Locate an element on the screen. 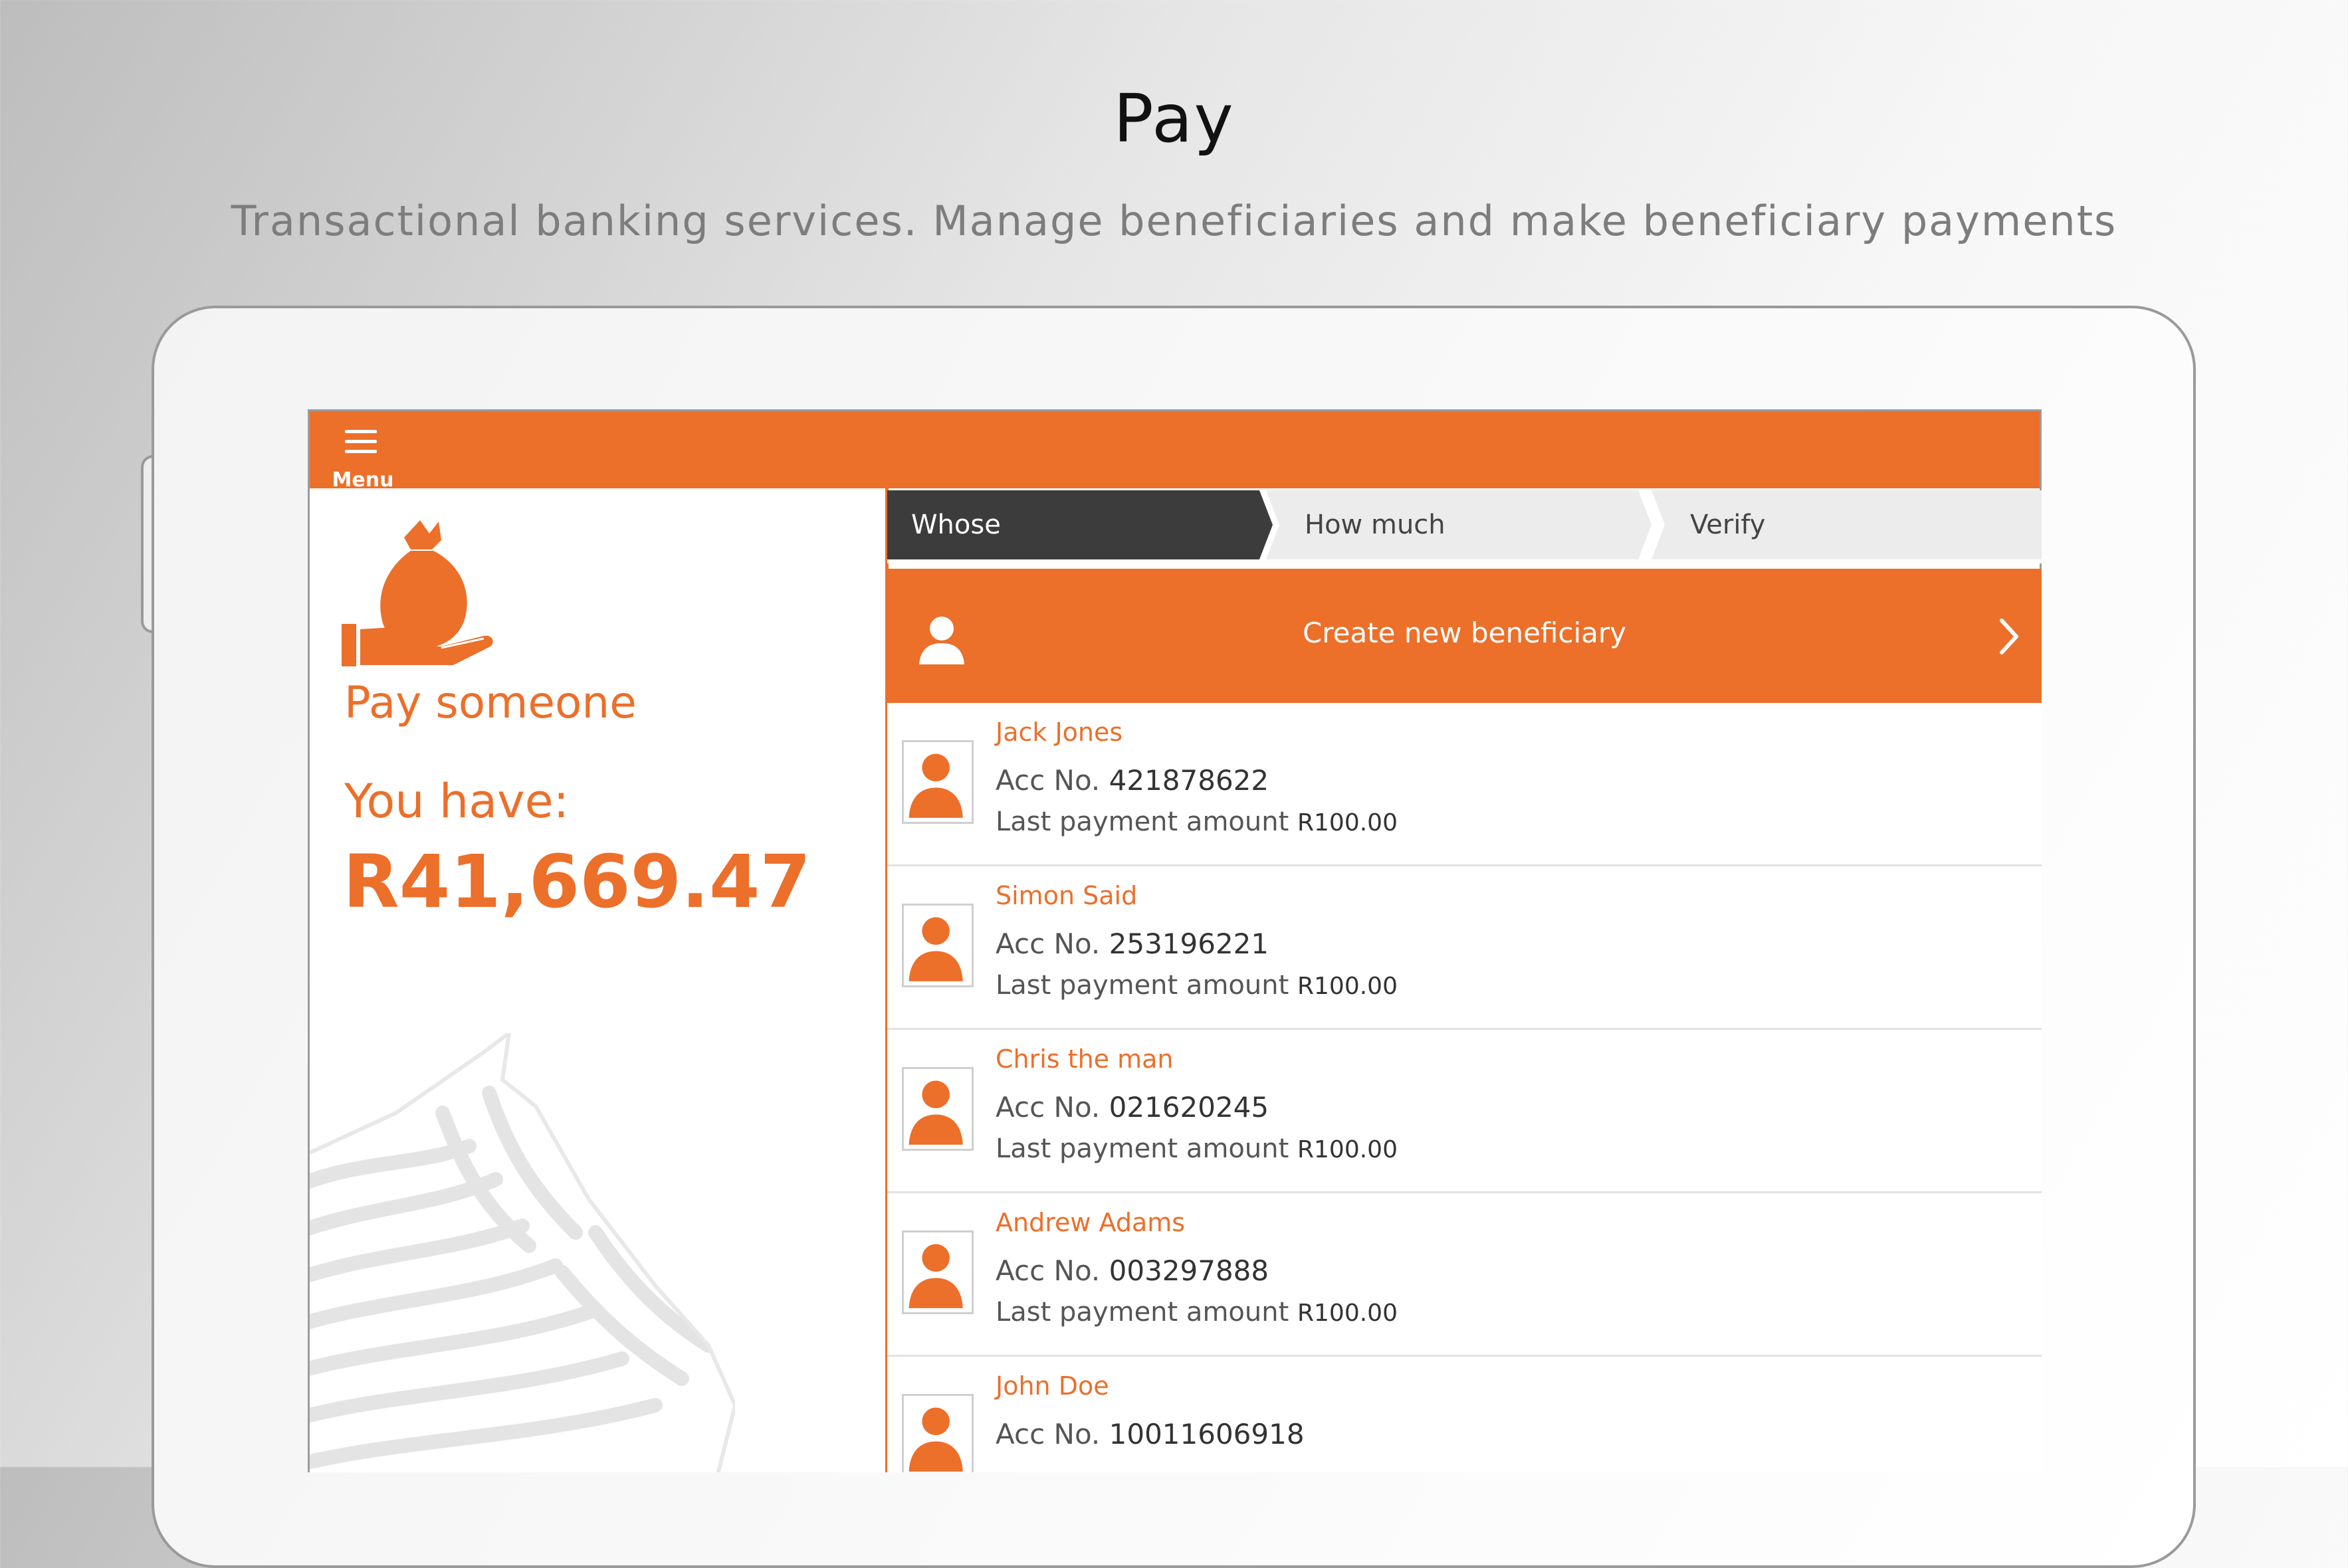 Image resolution: width=2348 pixels, height=1568 pixels. beneficiary-account: Acc No. 253196221 is located at coordinates (1132, 944).